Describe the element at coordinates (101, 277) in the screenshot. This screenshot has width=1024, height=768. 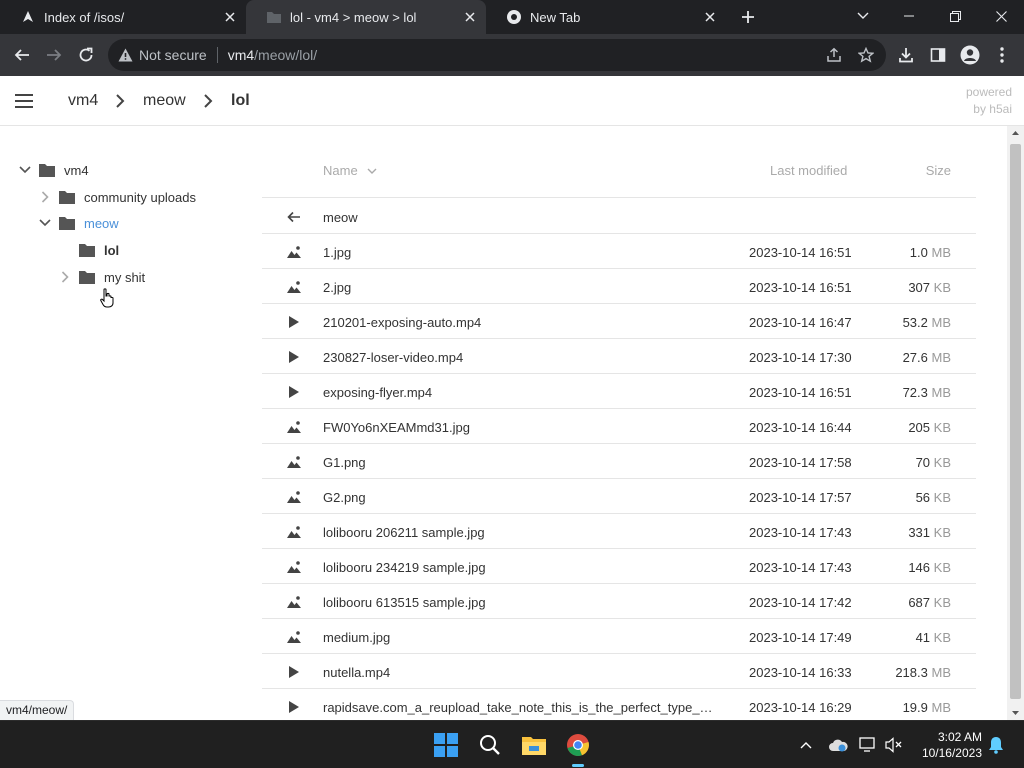
I see `tree-item-my-shit: my shit` at that location.